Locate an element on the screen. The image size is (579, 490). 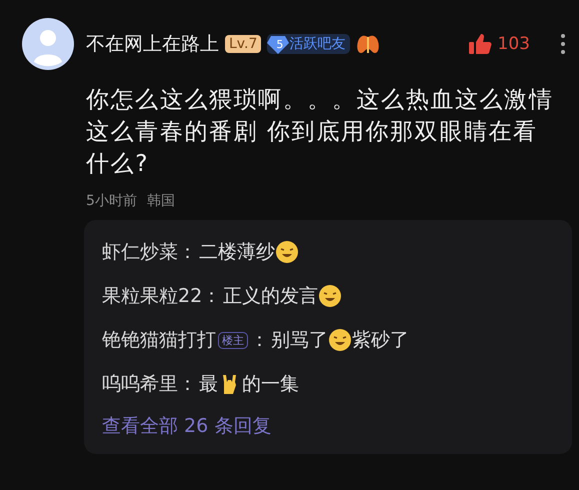
more-icon is located at coordinates (563, 44).